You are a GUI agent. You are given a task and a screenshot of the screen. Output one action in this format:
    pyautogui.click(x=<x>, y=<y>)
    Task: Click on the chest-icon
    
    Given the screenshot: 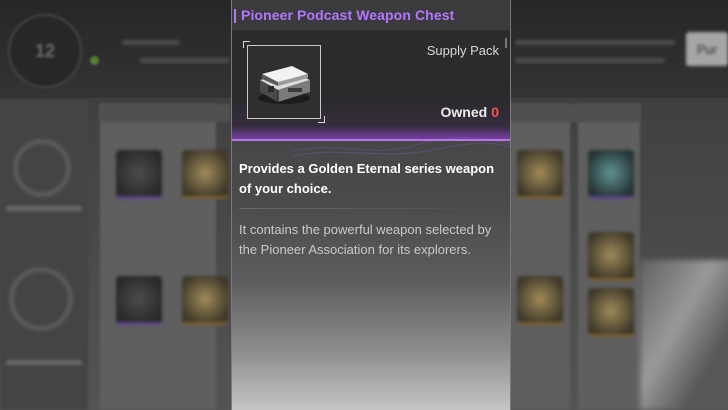 What is the action you would take?
    pyautogui.click(x=284, y=85)
    